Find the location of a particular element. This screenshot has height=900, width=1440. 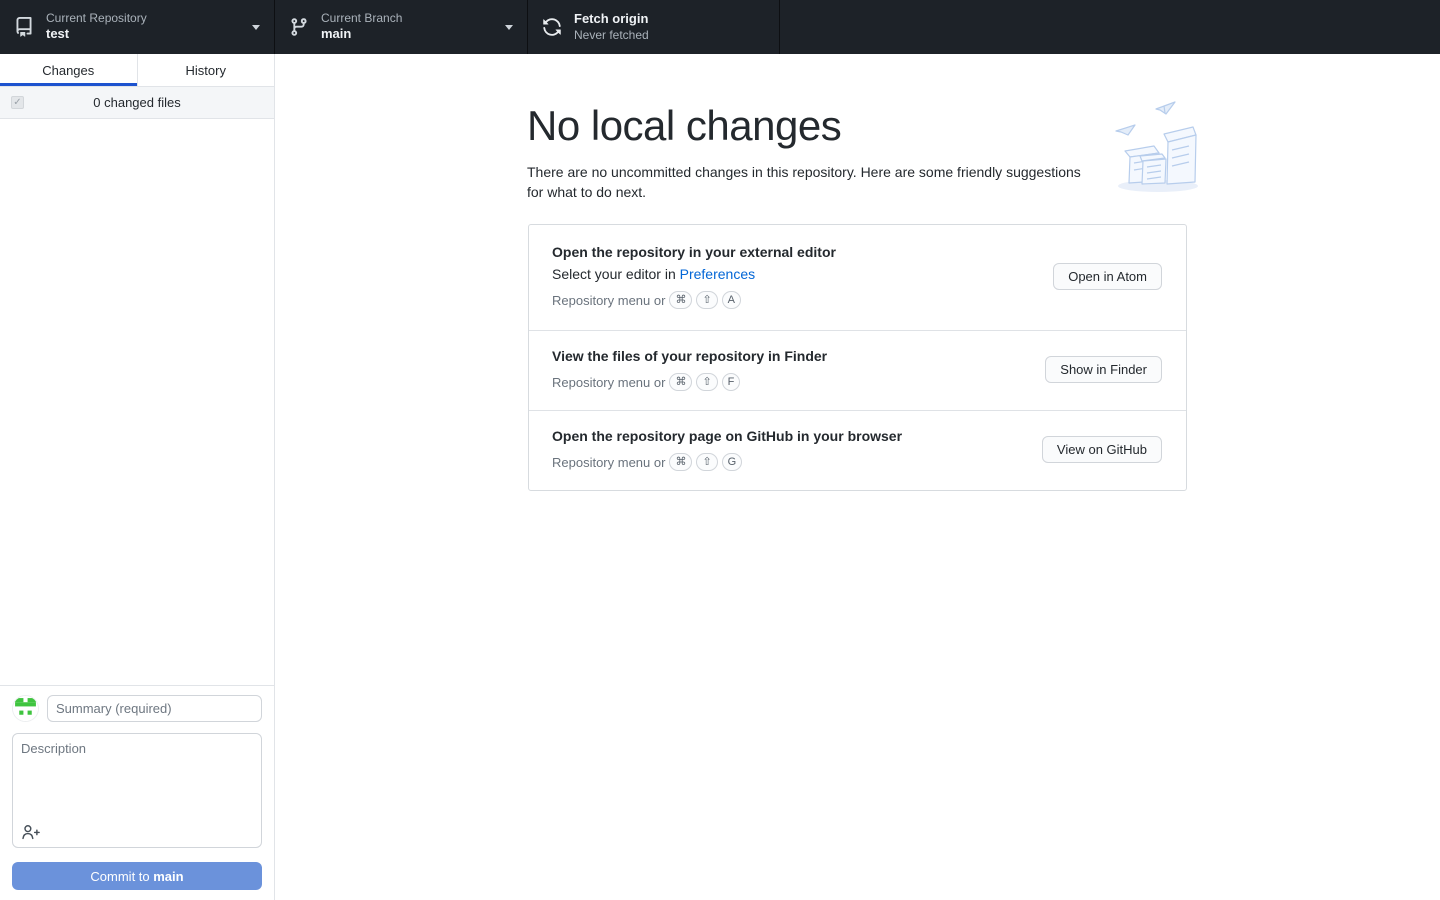

fetch-origin-button: Fetch origin Never fetched is located at coordinates (654, 27).